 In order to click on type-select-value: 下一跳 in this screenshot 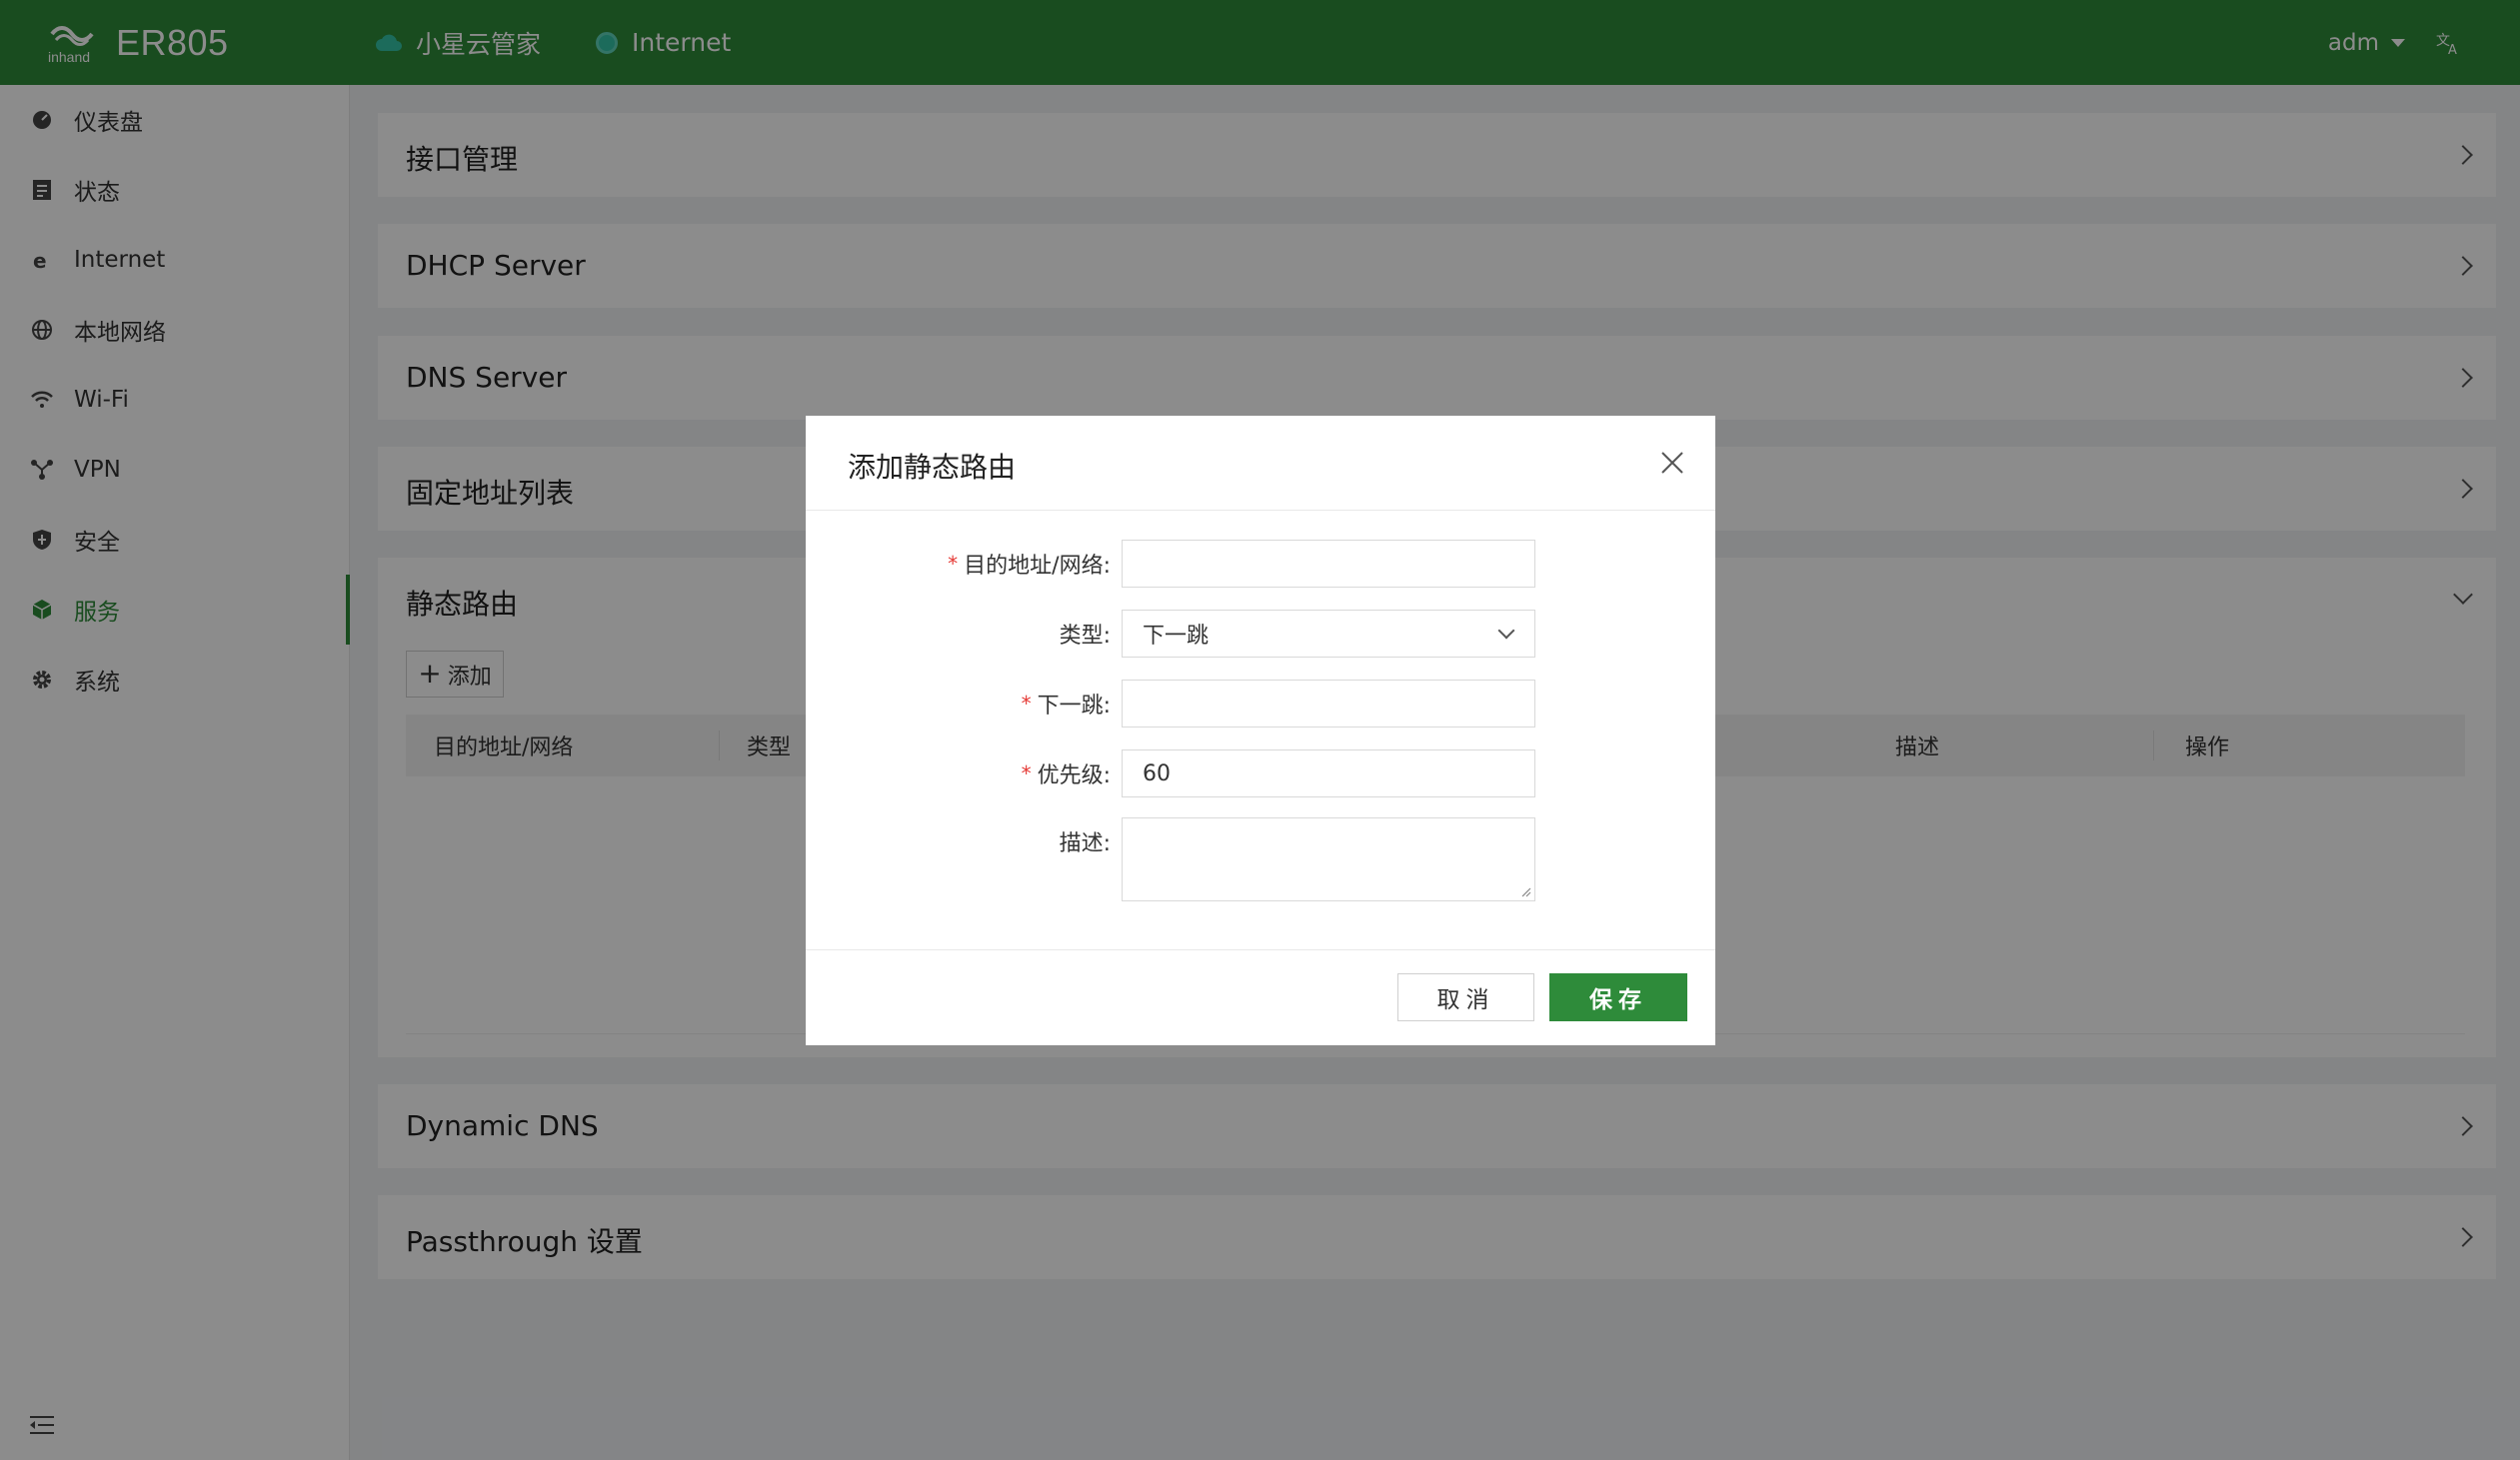, I will do `click(1176, 636)`.